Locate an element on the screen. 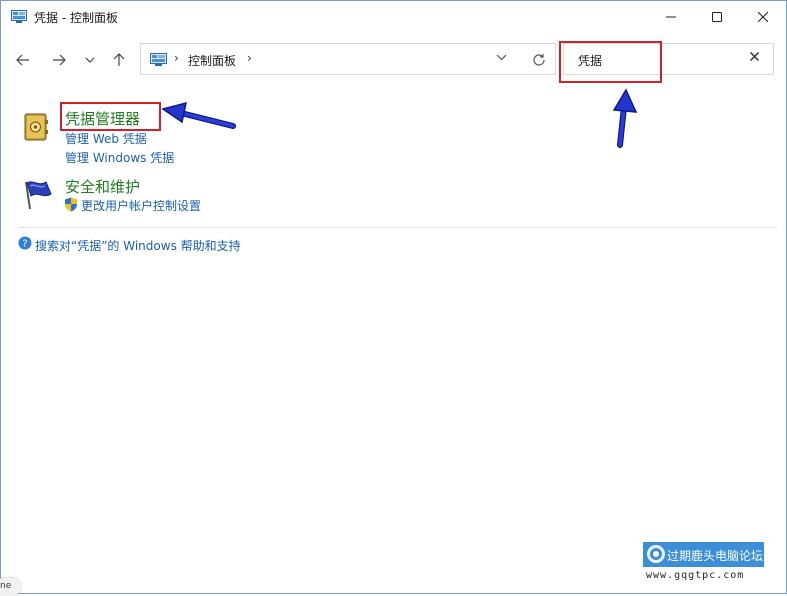  back-button is located at coordinates (23, 60).